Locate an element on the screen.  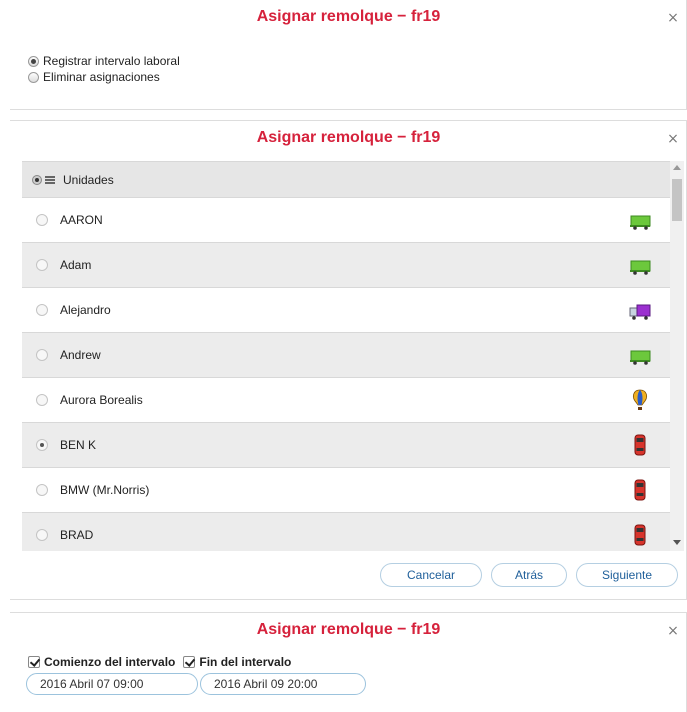
list-item: Adam is located at coordinates (347, 265).